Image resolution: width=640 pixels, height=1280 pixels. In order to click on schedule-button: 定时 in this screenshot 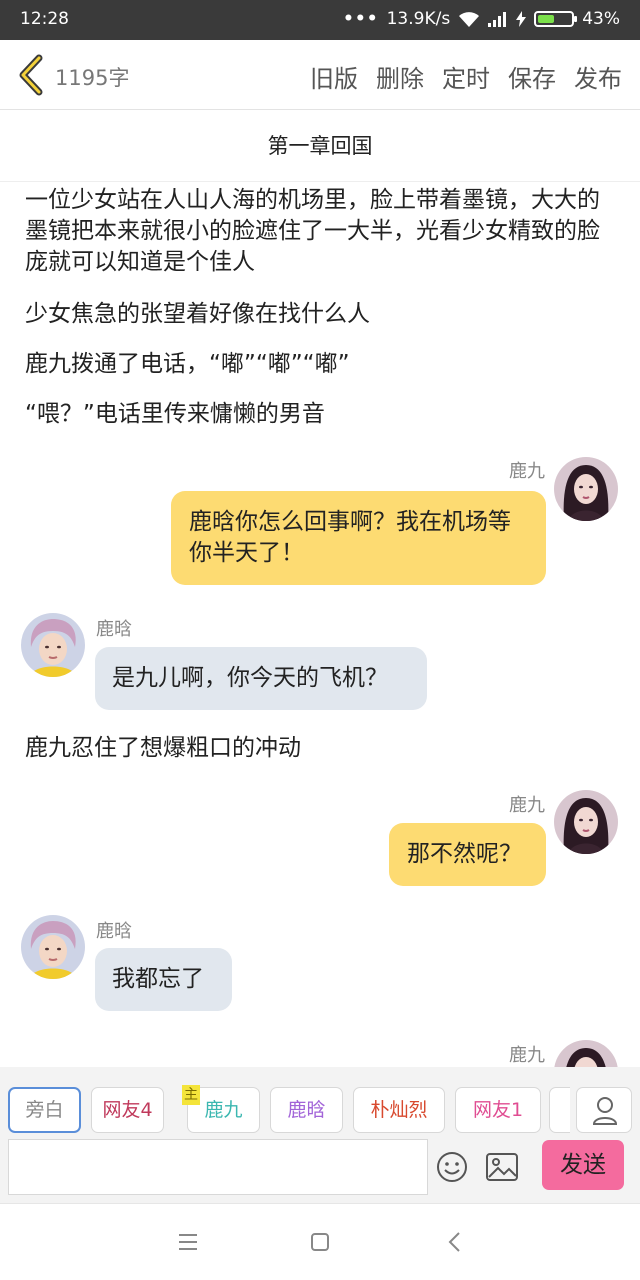, I will do `click(466, 76)`.